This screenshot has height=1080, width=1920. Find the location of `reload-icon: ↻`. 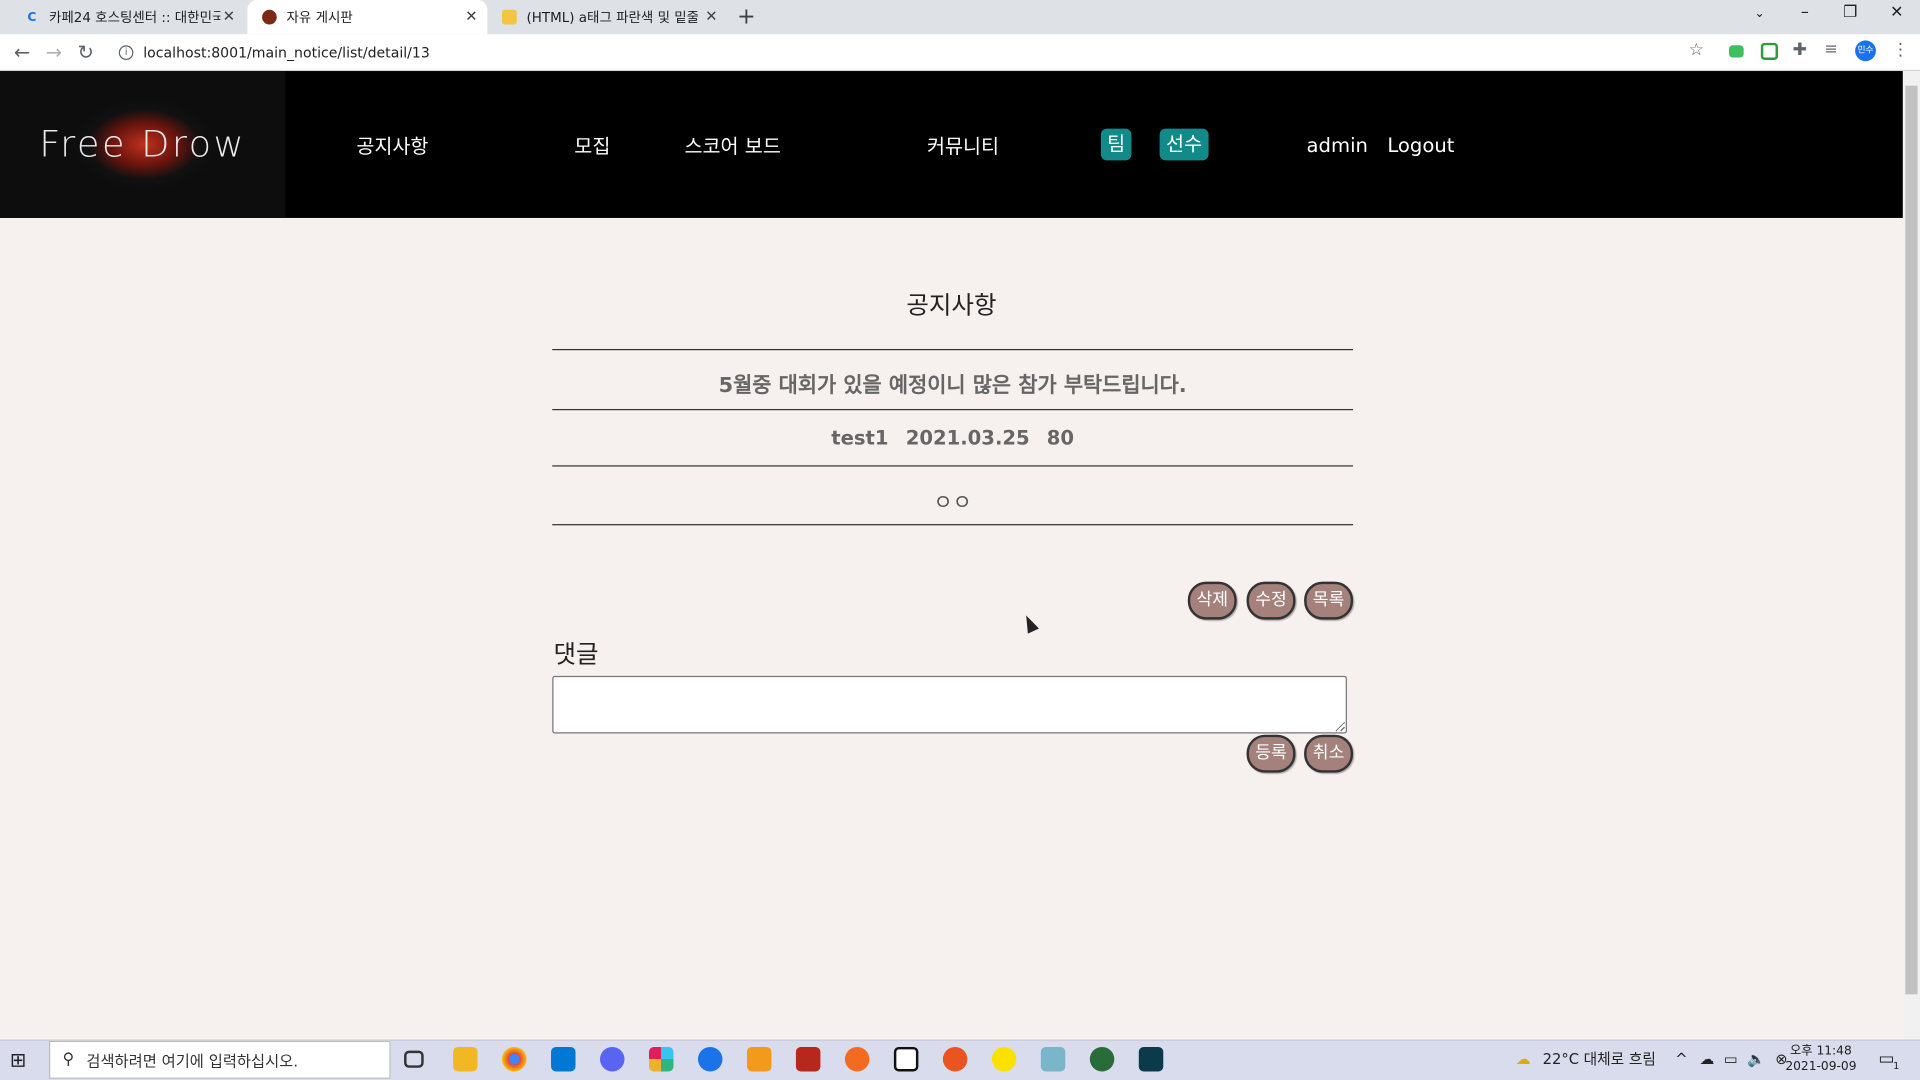

reload-icon: ↻ is located at coordinates (85, 51).